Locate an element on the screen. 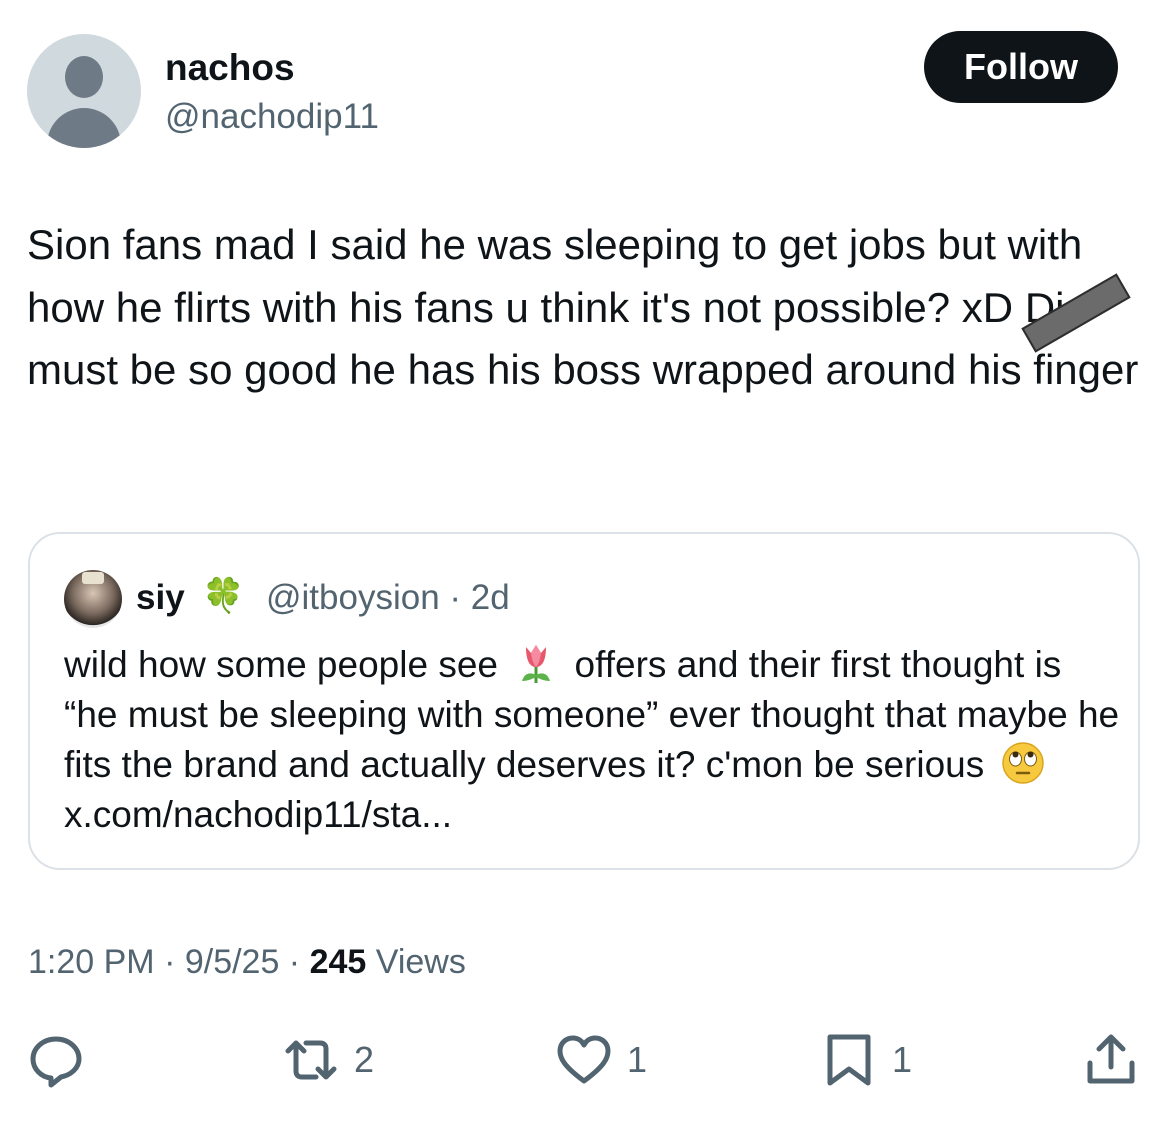 Image resolution: width=1170 pixels, height=1123 pixels. share-icon is located at coordinates (1111, 1059).